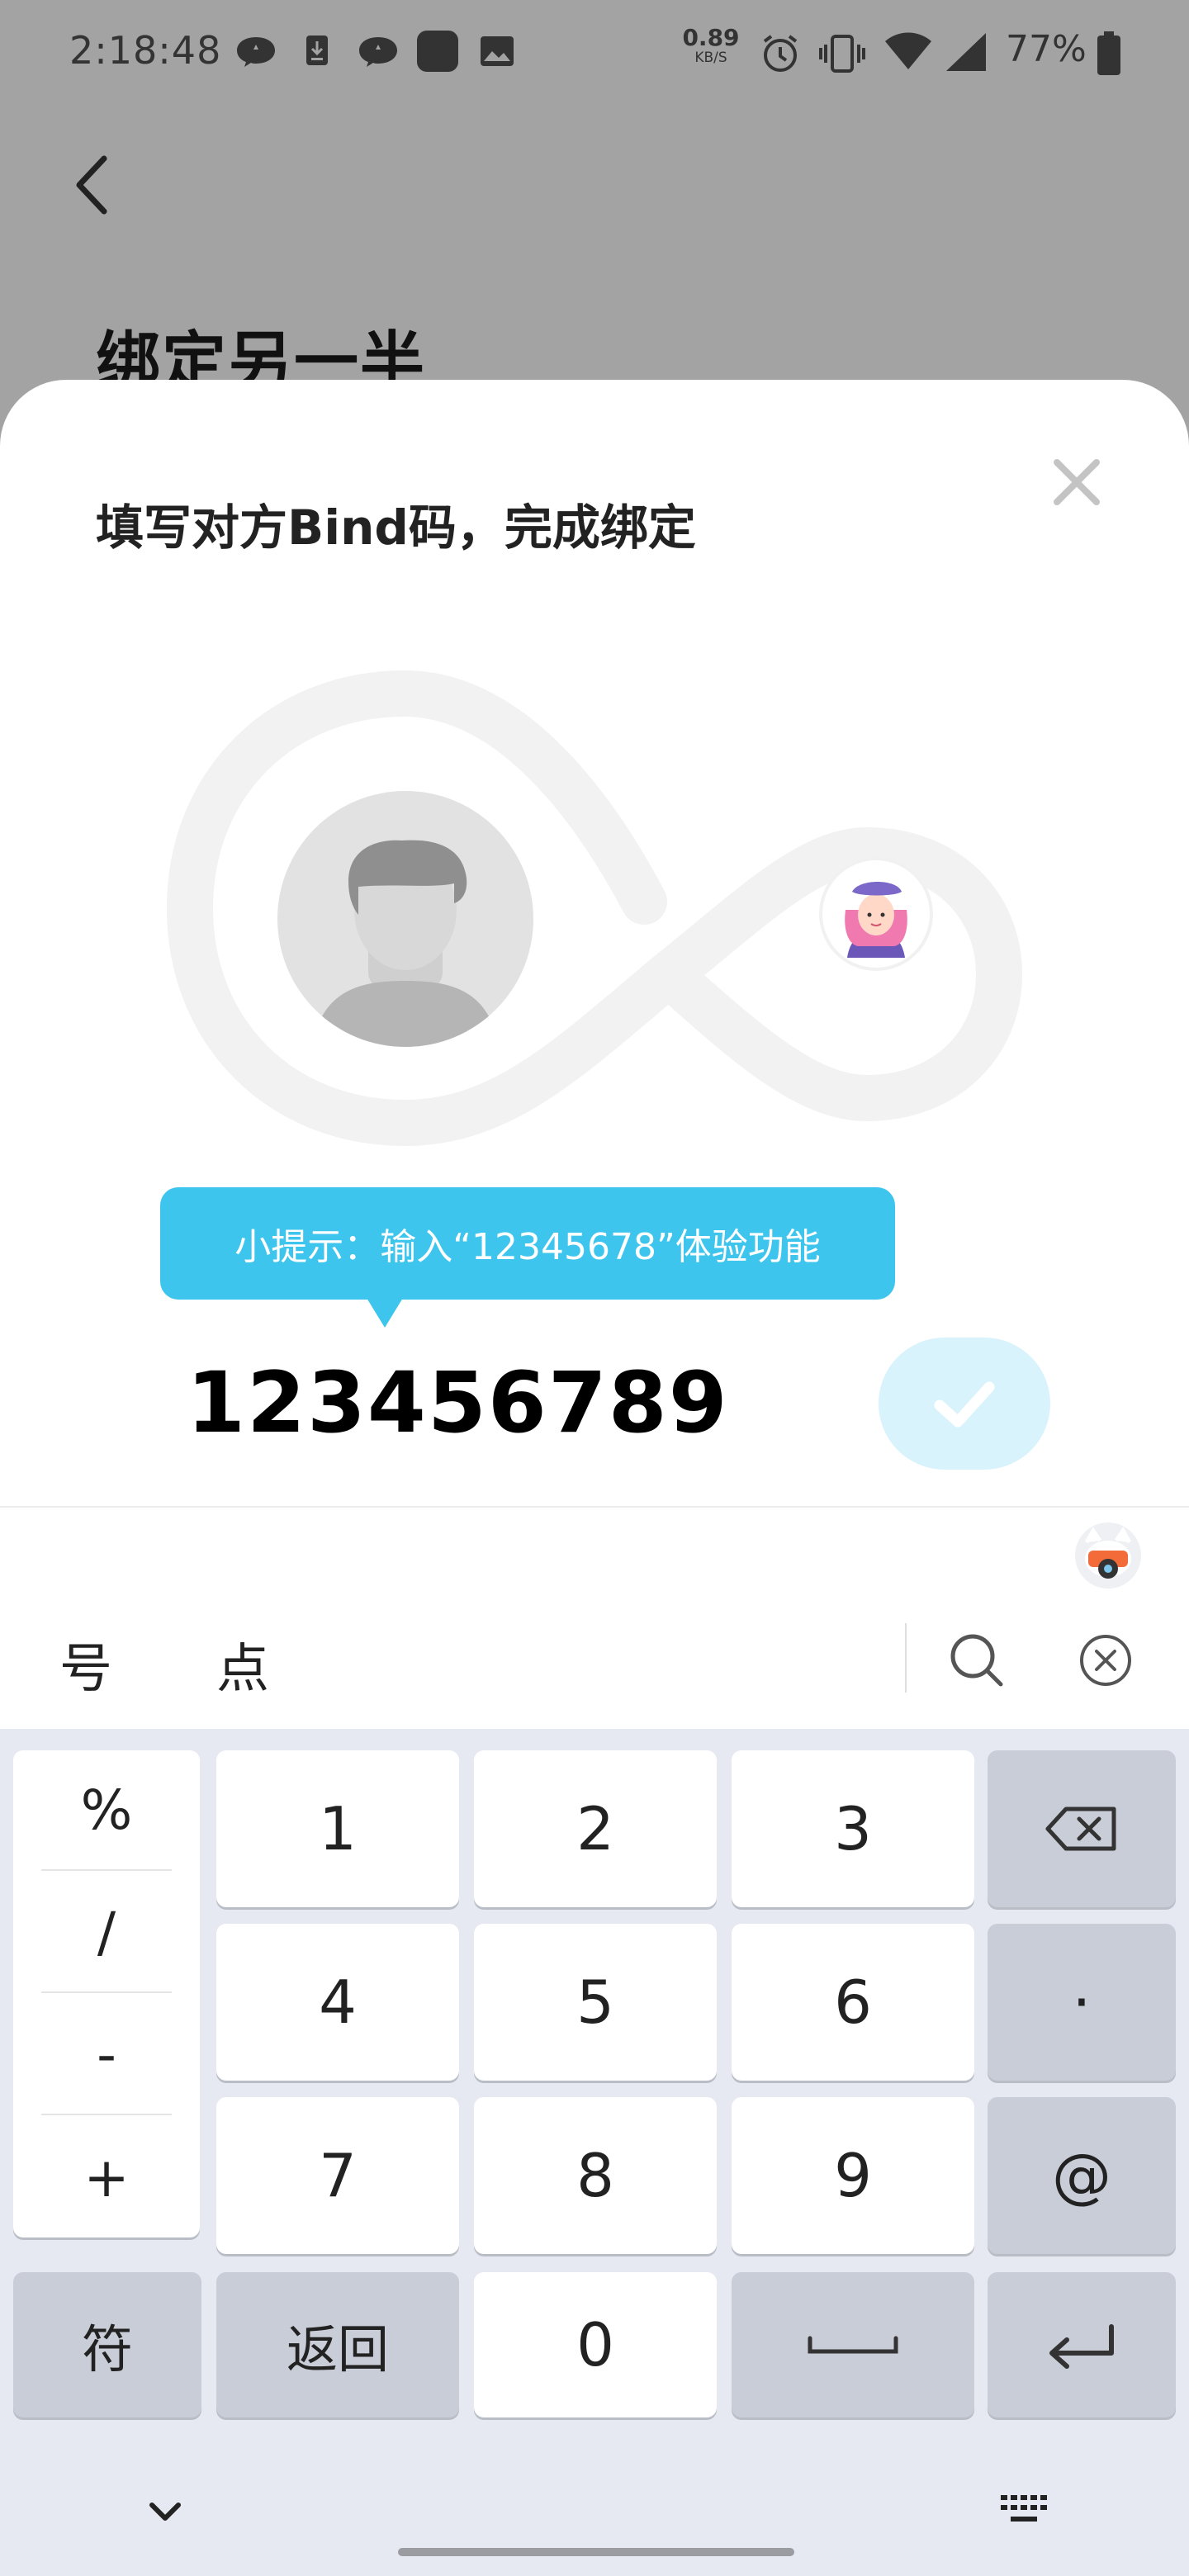  What do you see at coordinates (780, 53) in the screenshot?
I see `alarm-icon` at bounding box center [780, 53].